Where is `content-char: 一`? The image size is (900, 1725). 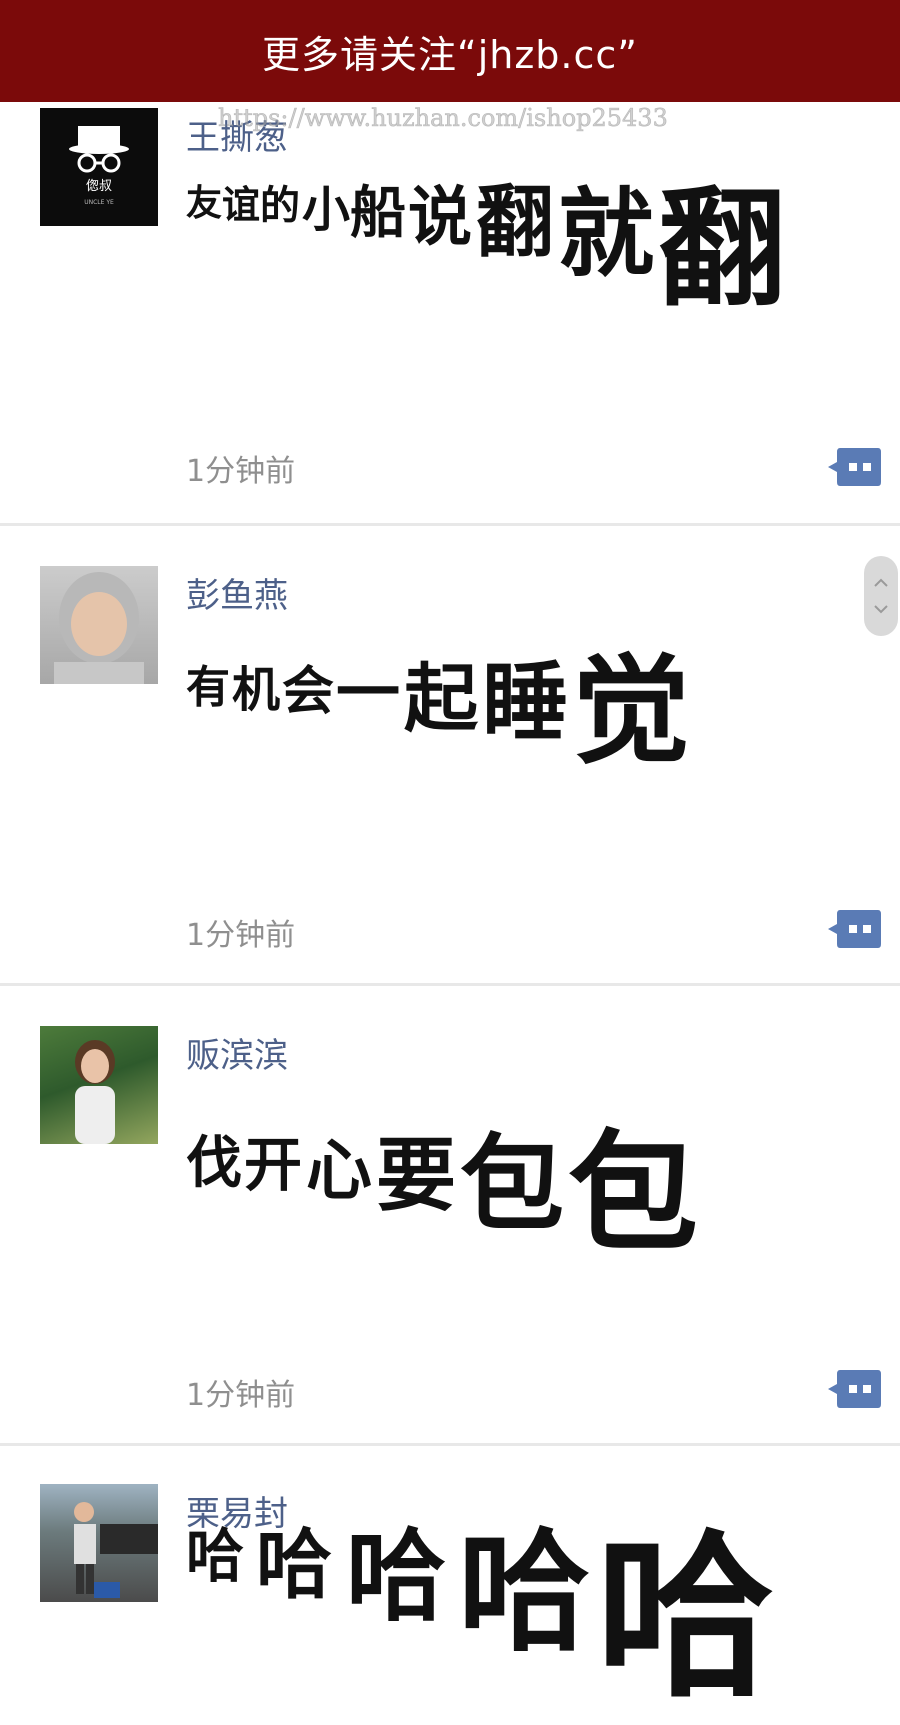
content-char: 一 is located at coordinates (368, 694).